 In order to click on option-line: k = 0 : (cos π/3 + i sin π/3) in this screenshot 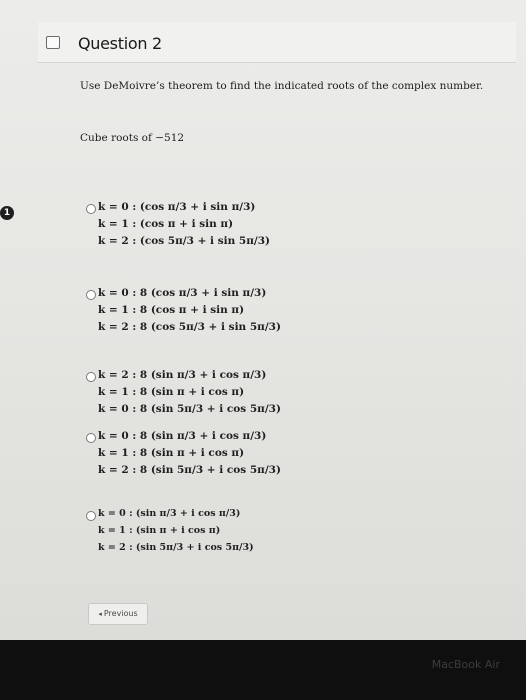, I will do `click(177, 207)`.